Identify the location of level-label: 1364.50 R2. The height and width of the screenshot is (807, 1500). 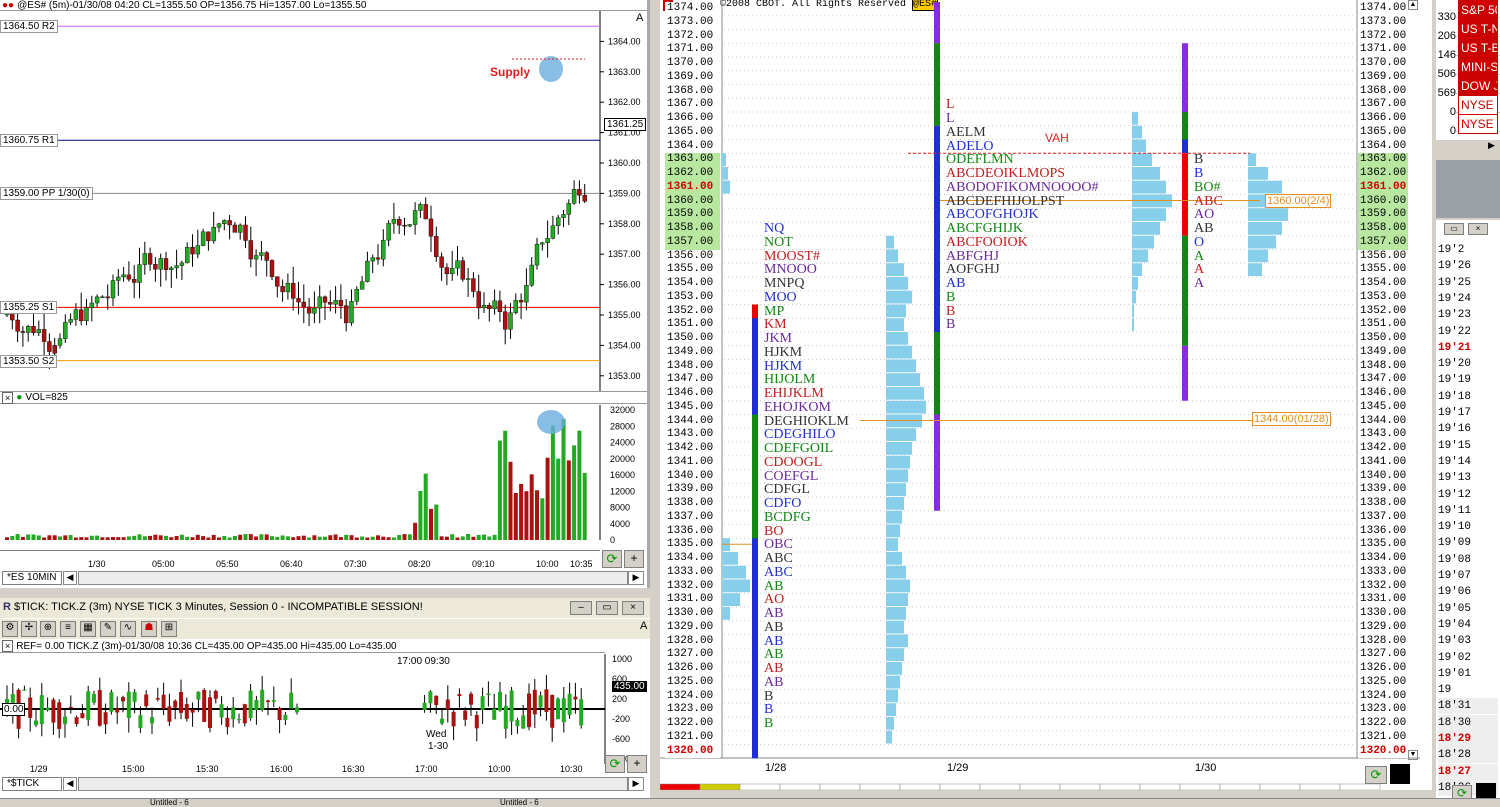
(29, 27).